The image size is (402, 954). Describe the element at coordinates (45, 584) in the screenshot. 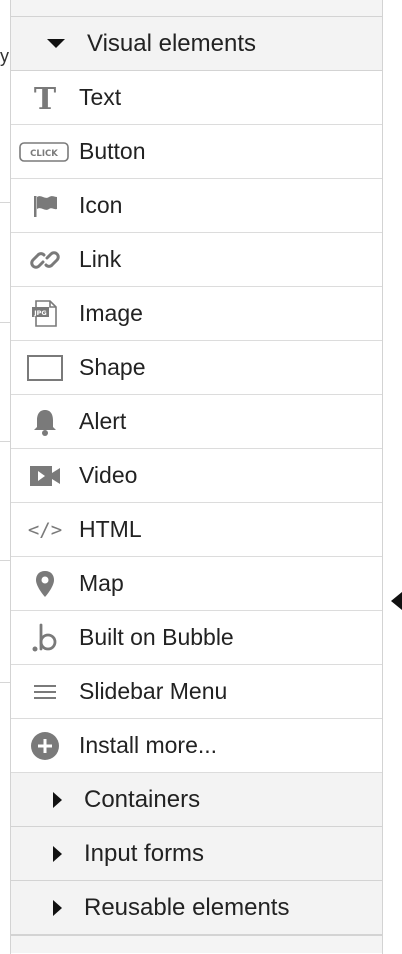

I see `map-pin-icon` at that location.